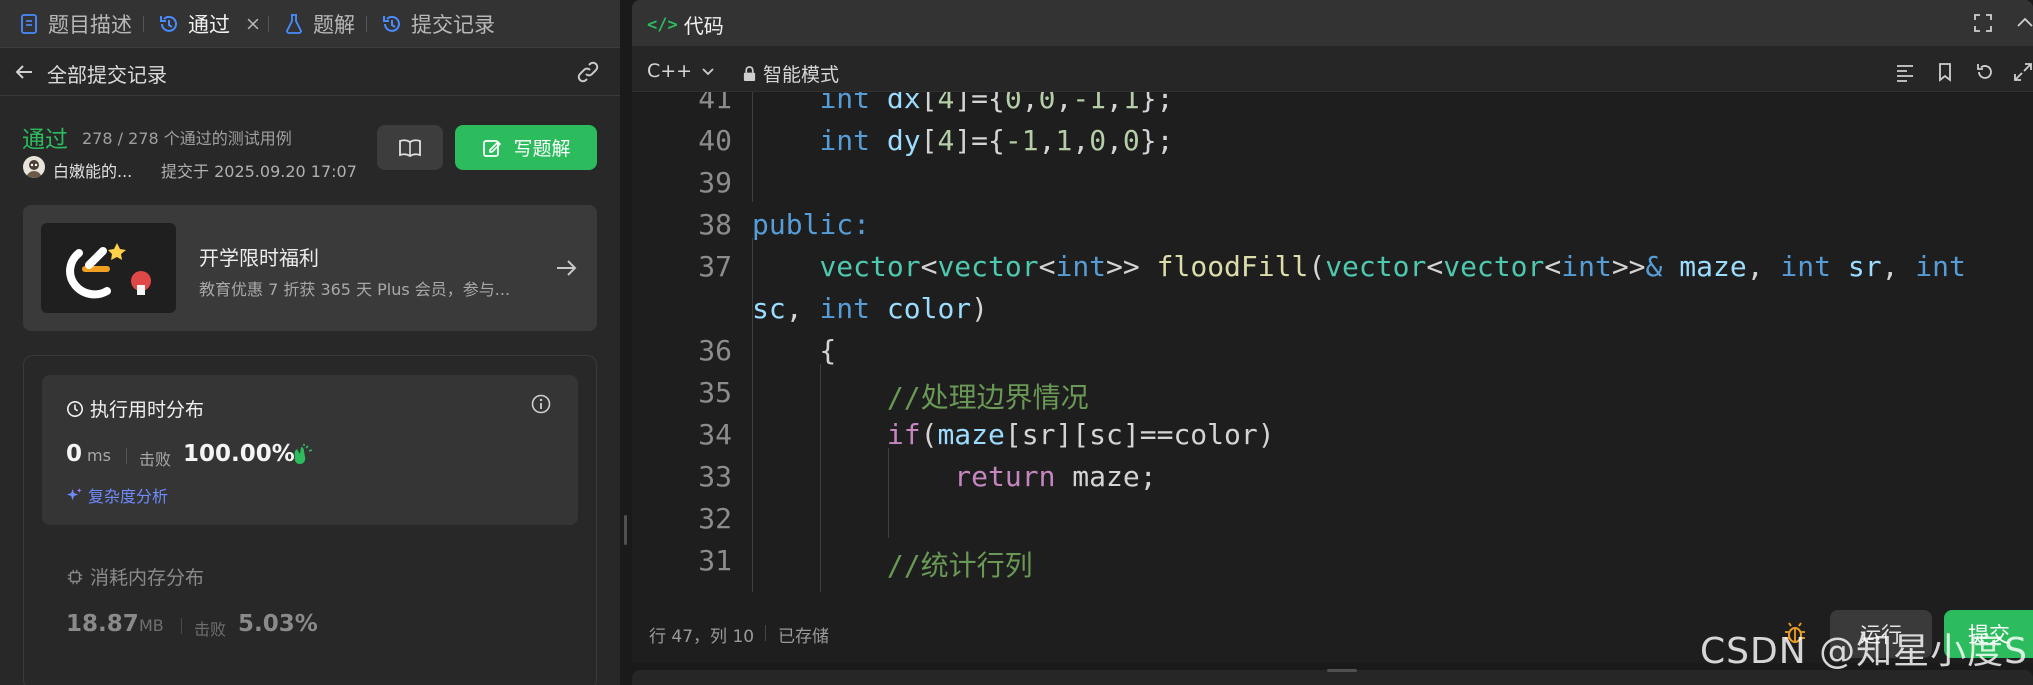 The width and height of the screenshot is (2033, 685). I want to click on tab-accepted: 通过, so click(210, 24).